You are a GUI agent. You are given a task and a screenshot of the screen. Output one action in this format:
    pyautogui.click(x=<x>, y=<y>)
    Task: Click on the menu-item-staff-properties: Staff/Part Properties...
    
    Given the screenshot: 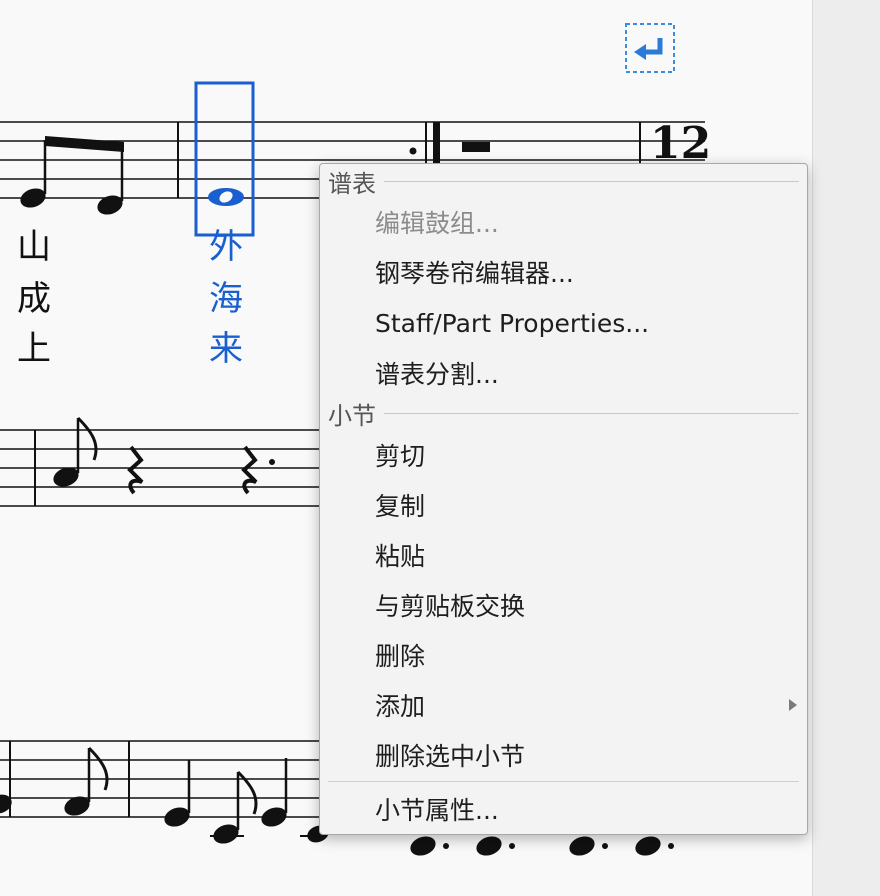 What is the action you would take?
    pyautogui.click(x=563, y=323)
    